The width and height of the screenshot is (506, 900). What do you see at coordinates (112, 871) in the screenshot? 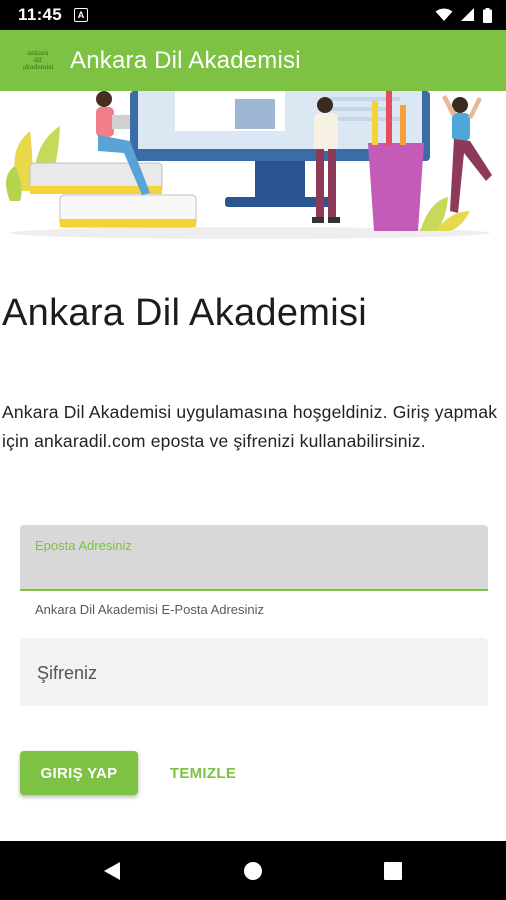
I see `back-icon` at bounding box center [112, 871].